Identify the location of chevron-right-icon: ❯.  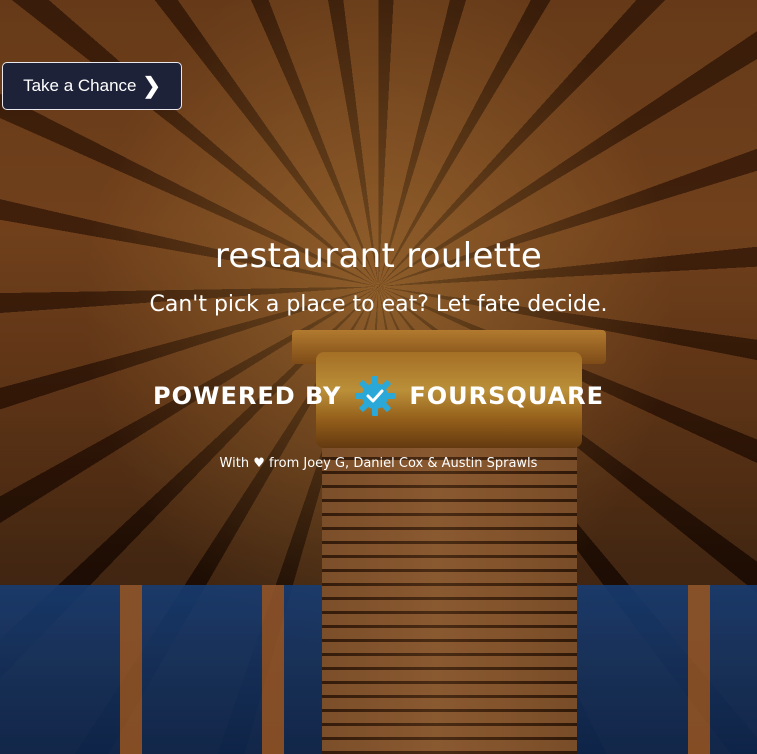
(151, 85).